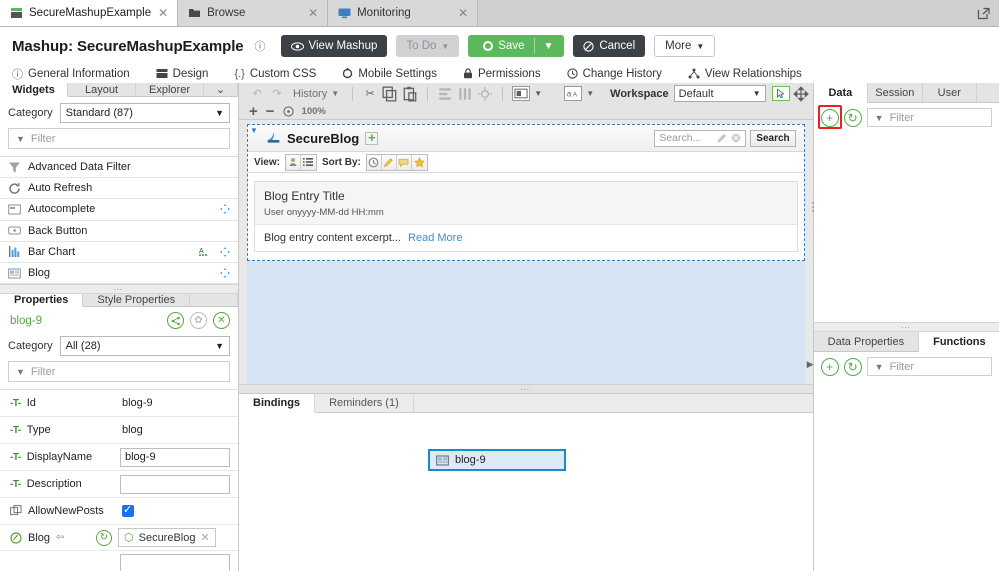 Image resolution: width=999 pixels, height=571 pixels. Describe the element at coordinates (813, 207) in the screenshot. I see `right-panel-grip` at that location.